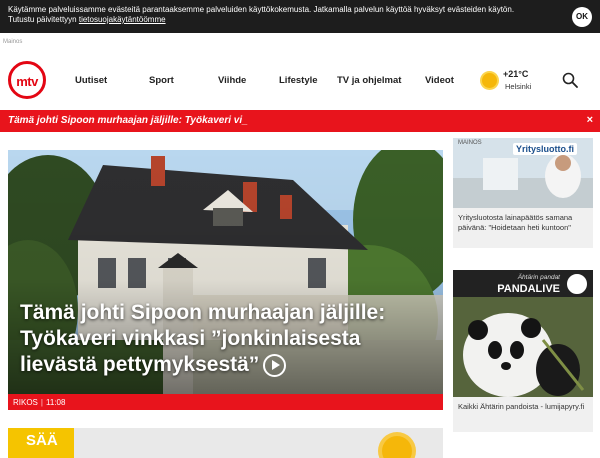 This screenshot has height=458, width=600. What do you see at coordinates (523, 173) in the screenshot?
I see `ad-image: MAINOS Yritysluotto.fi` at bounding box center [523, 173].